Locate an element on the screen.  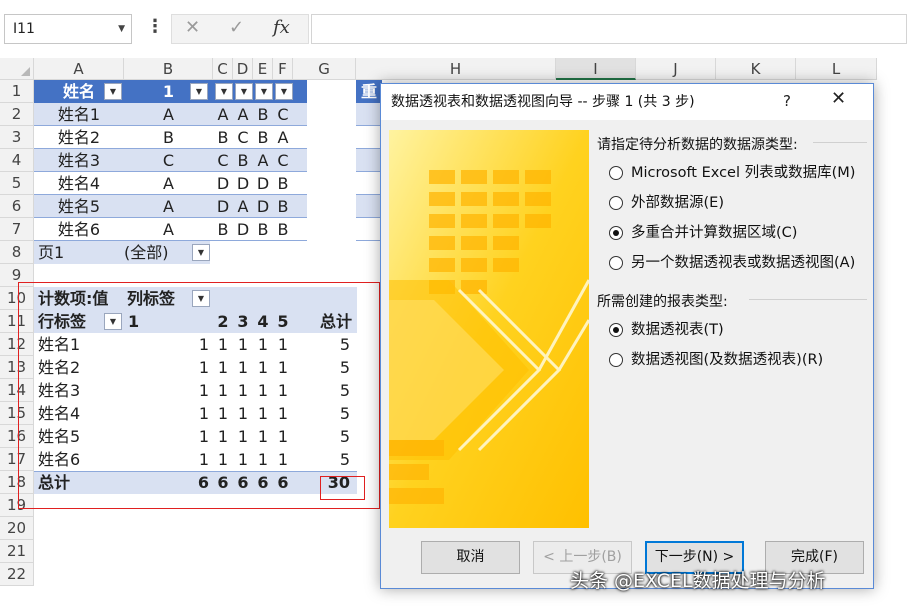
row-header-8: 8 is located at coordinates (17, 252).